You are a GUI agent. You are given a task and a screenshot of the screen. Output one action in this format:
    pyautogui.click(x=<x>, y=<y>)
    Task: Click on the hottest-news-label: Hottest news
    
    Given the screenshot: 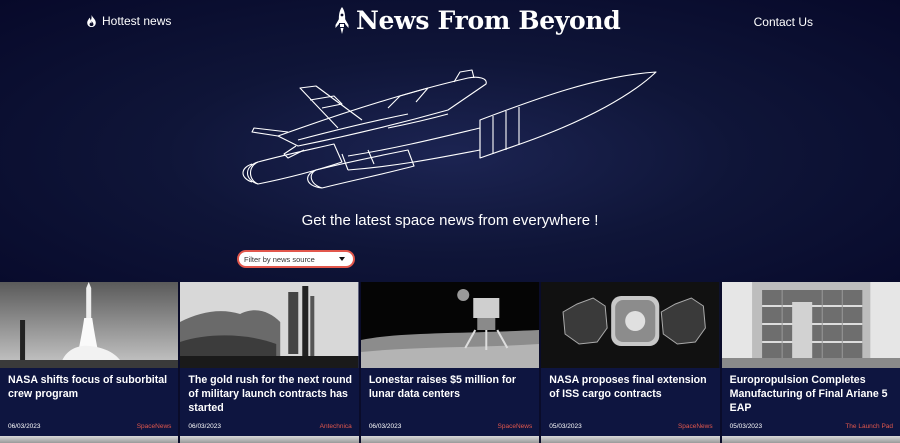 What is the action you would take?
    pyautogui.click(x=137, y=21)
    